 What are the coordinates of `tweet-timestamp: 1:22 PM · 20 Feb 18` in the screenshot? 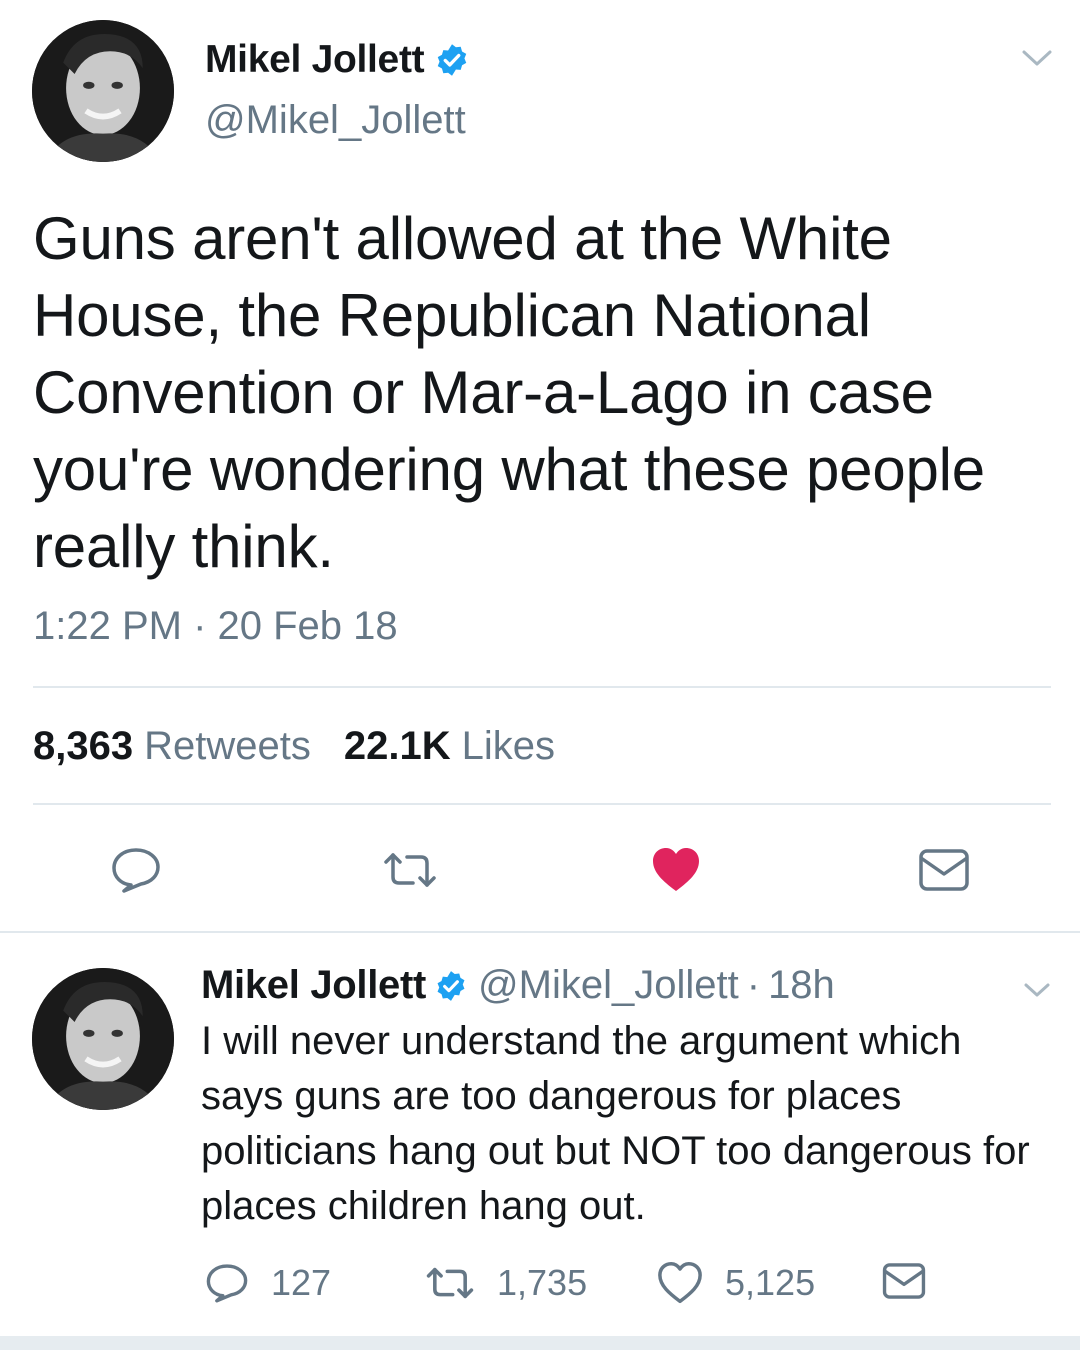 It's located at (215, 626).